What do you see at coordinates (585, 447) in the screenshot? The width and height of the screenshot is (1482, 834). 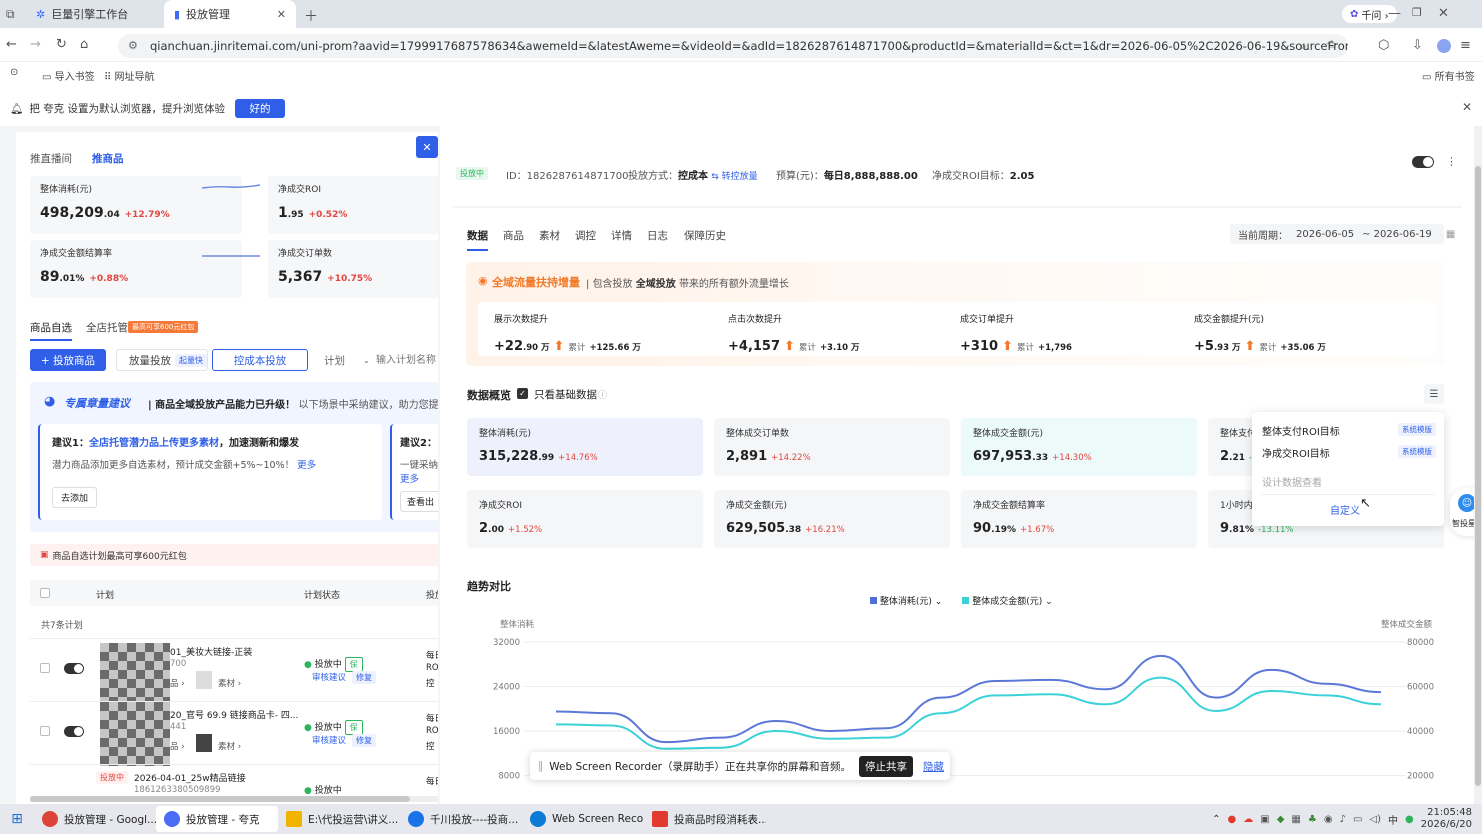 I see `kpi-card: 整体消耗(元) 315,228.99 +14.76%` at bounding box center [585, 447].